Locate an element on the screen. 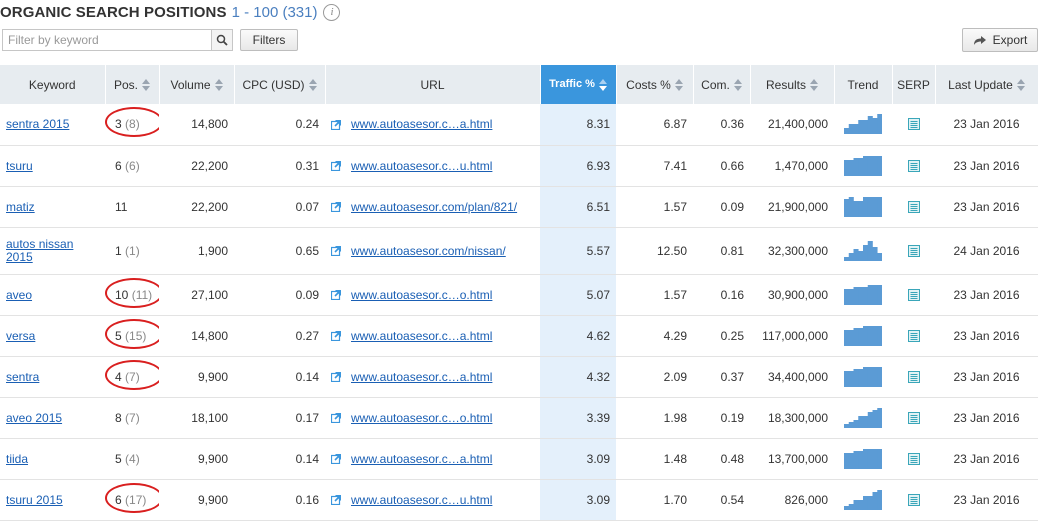 The image size is (1048, 521). keyword-filter-input is located at coordinates (107, 40).